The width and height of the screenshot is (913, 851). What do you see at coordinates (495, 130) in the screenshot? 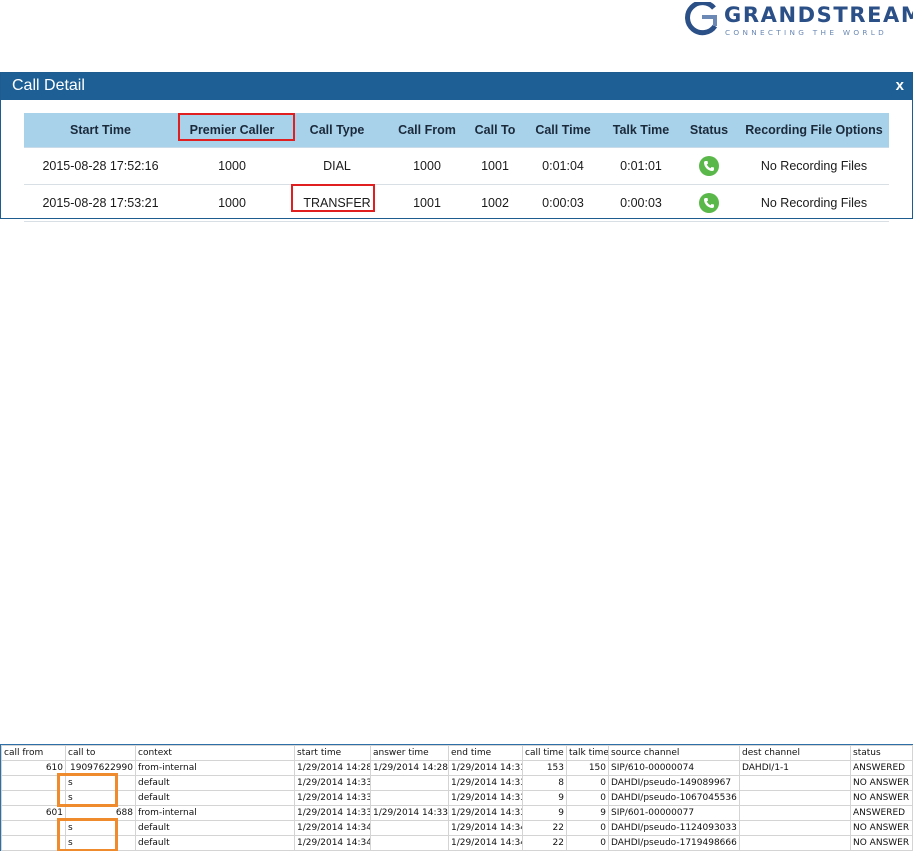
I see `header-call-to: Call To` at bounding box center [495, 130].